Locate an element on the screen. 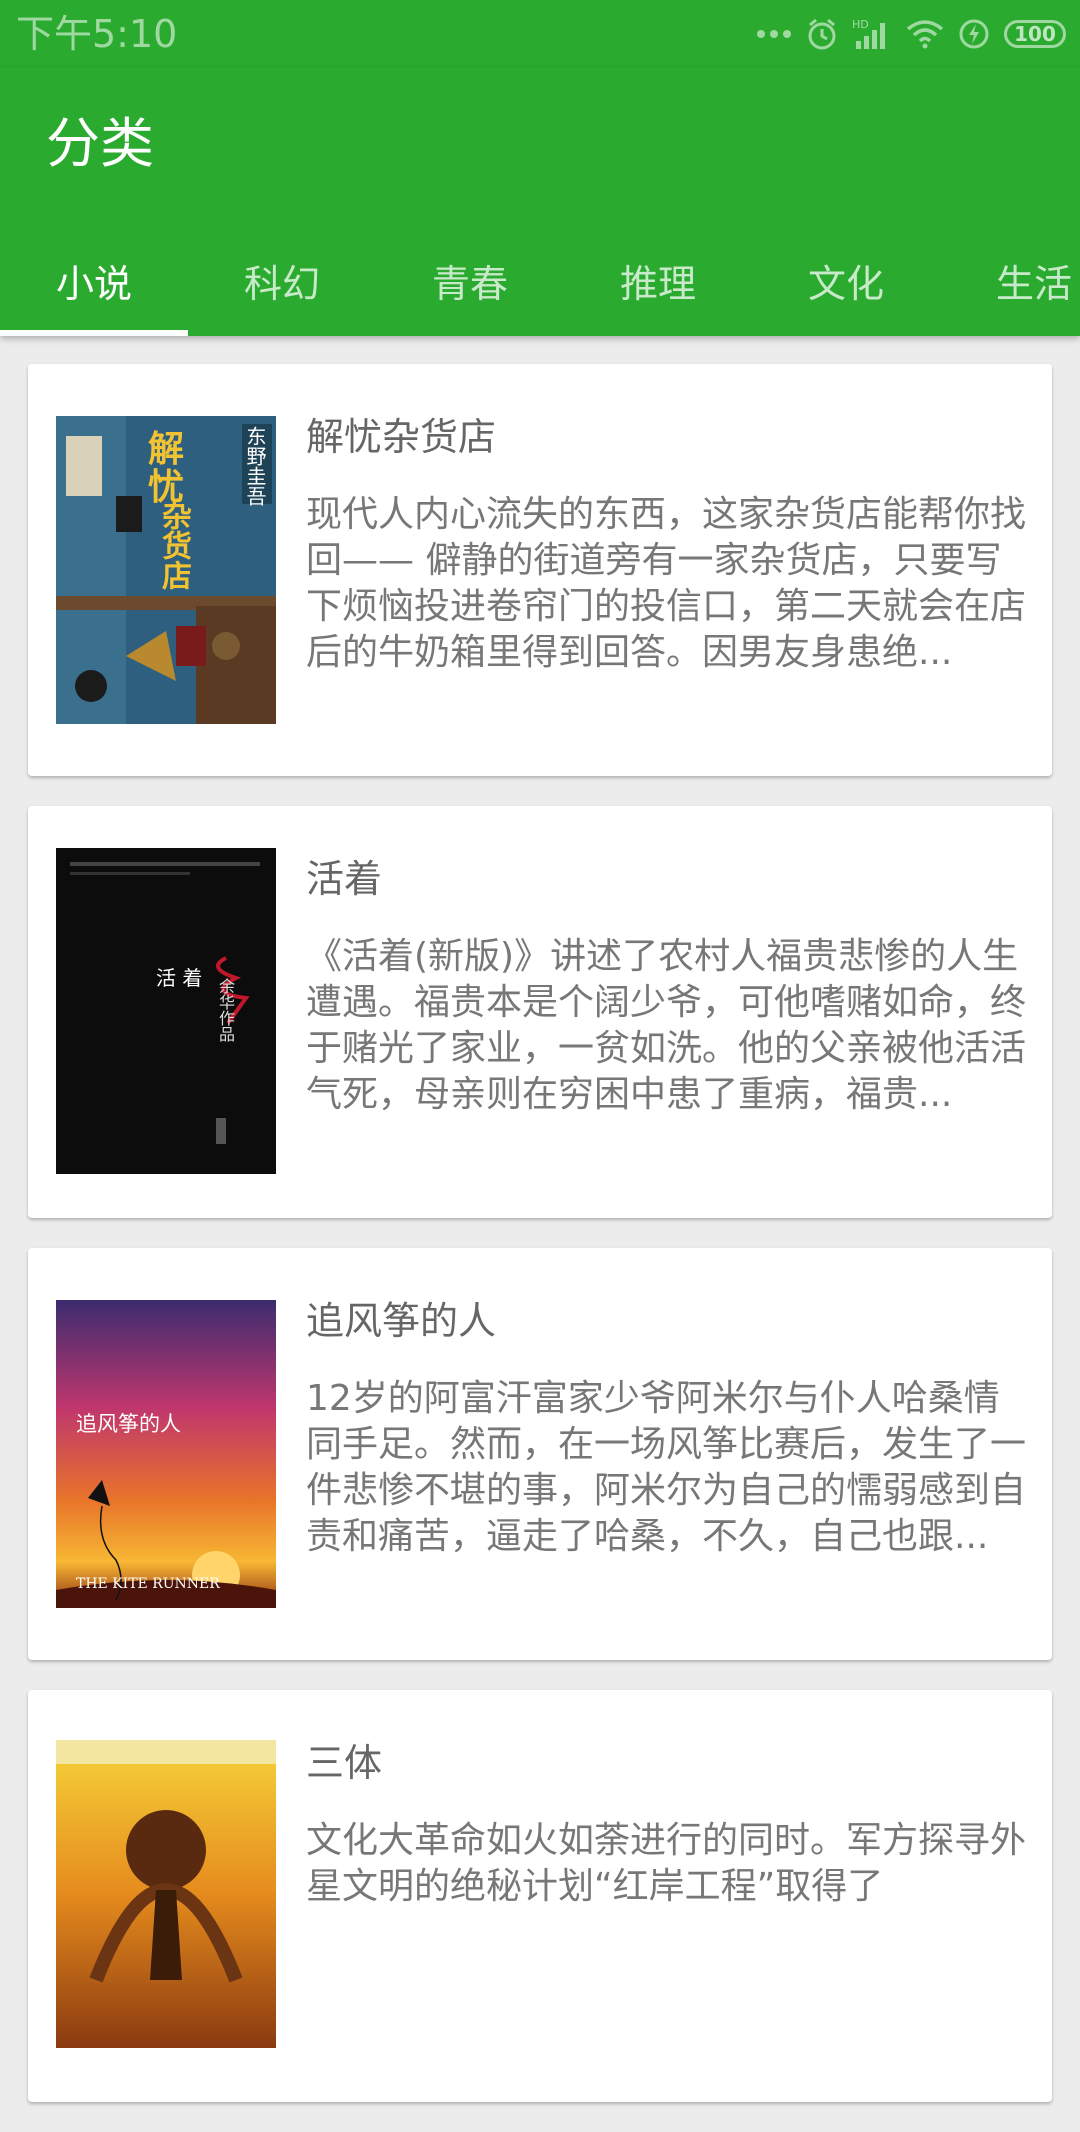 Image resolution: width=1080 pixels, height=2132 pixels. cover-title: 解 忧 is located at coordinates (166, 468).